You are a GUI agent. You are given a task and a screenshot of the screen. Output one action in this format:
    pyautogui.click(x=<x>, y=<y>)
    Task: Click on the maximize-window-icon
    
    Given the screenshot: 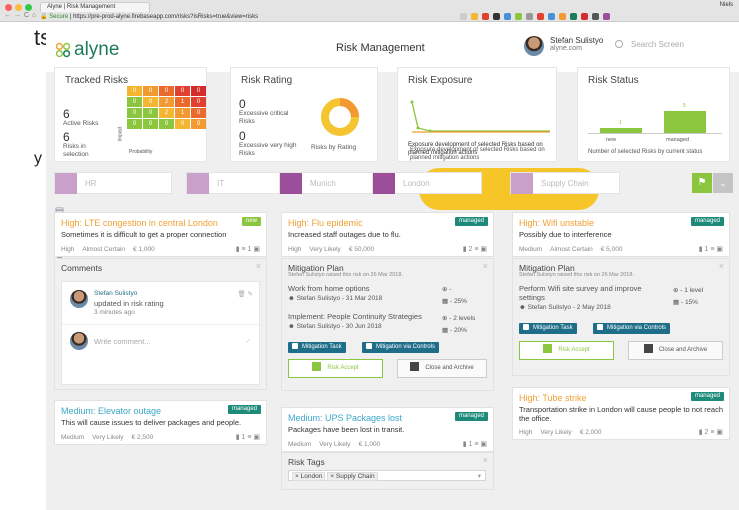 What is the action you would take?
    pyautogui.click(x=28, y=7)
    